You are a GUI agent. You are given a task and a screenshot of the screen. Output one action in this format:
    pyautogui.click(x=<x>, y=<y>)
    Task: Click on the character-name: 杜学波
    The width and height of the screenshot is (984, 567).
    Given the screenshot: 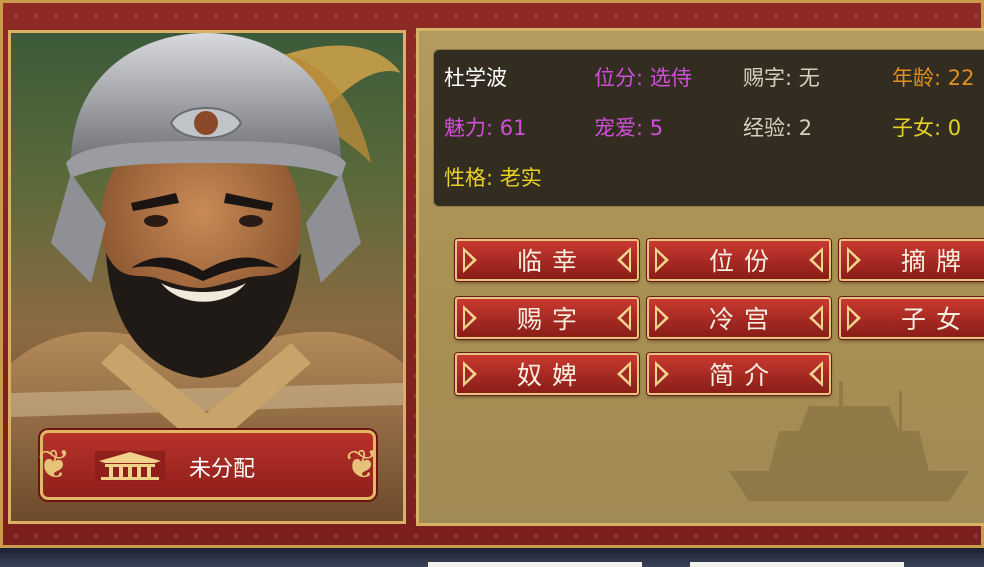 What is the action you would take?
    pyautogui.click(x=475, y=78)
    